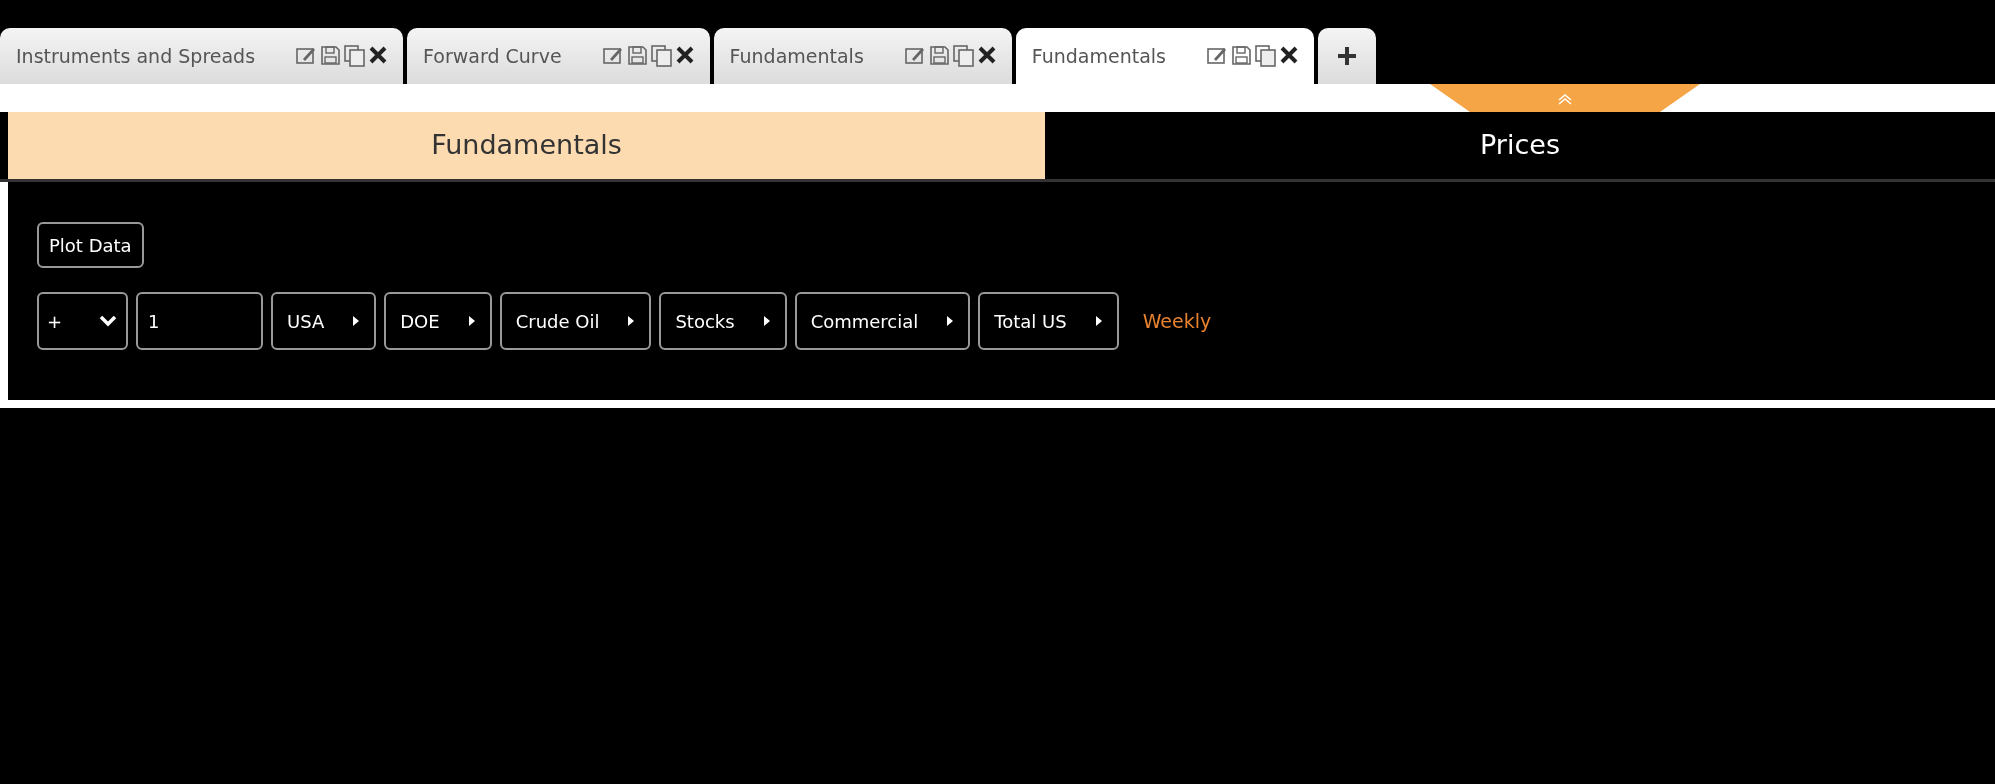 This screenshot has height=784, width=1995. I want to click on frequency-label: Weekly, so click(1177, 321).